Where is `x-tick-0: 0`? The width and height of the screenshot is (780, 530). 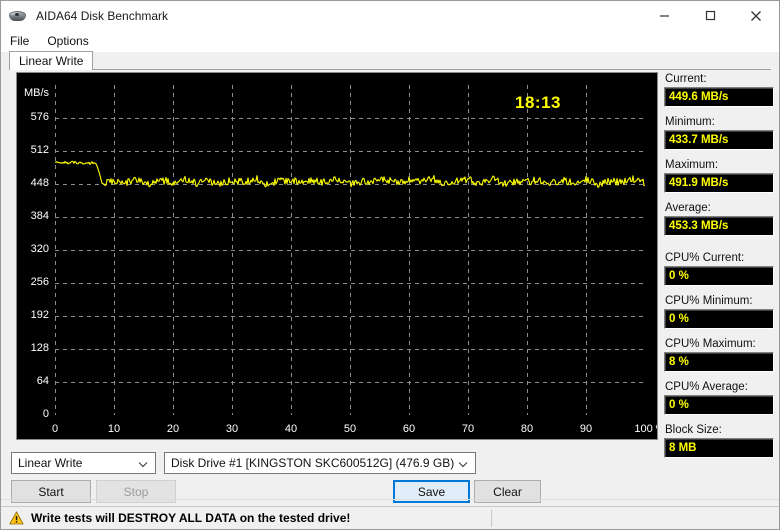
x-tick-0: 0 is located at coordinates (55, 429).